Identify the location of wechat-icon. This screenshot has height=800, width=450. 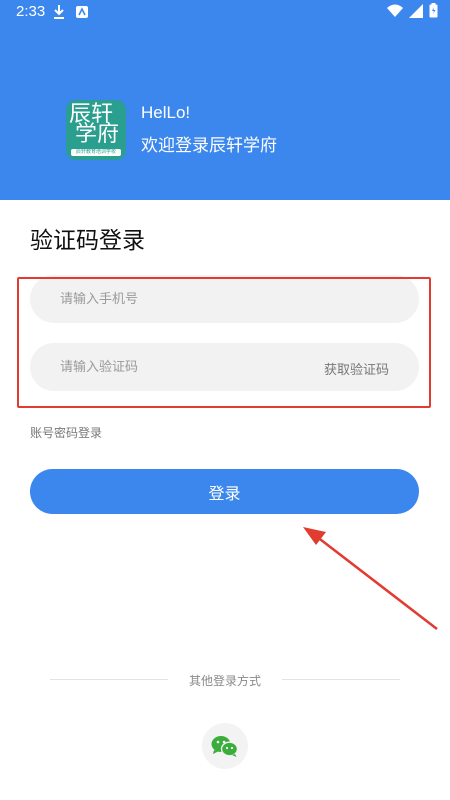
(225, 746).